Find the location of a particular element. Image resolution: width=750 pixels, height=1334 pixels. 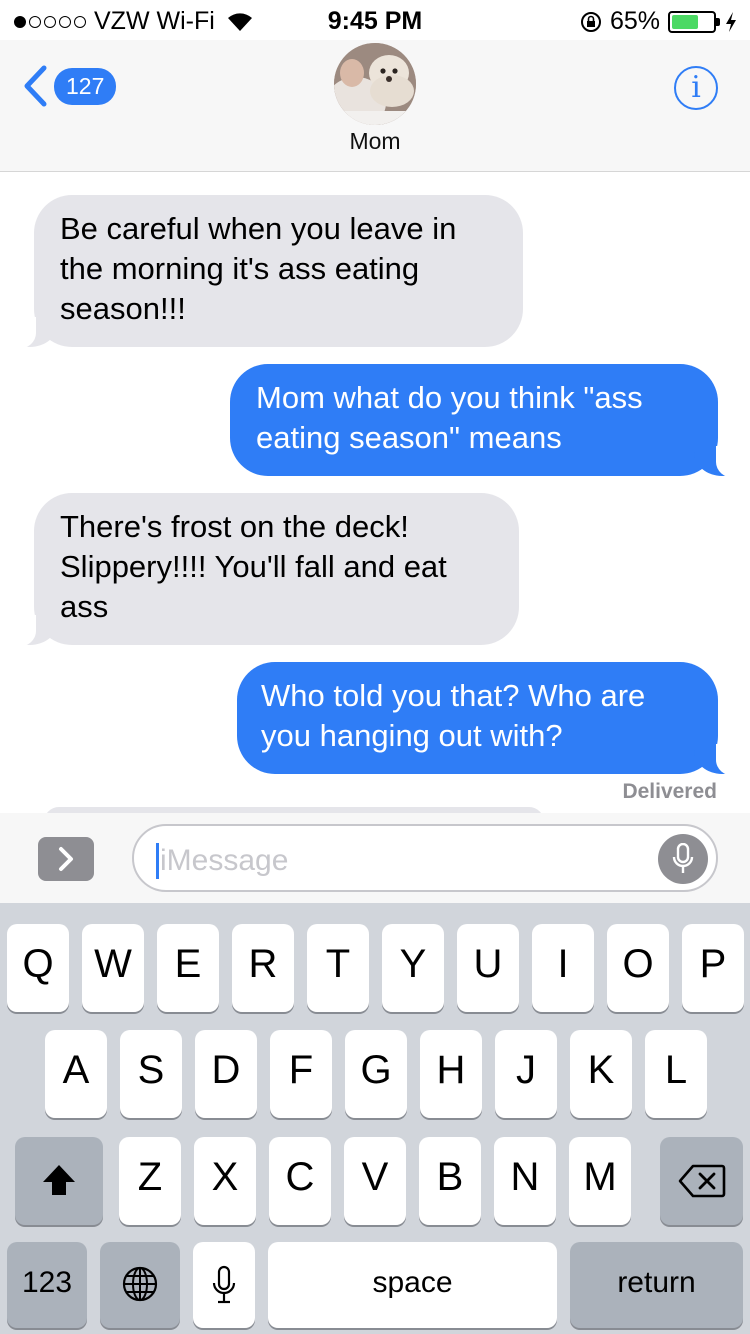

key-e: E is located at coordinates (188, 968).